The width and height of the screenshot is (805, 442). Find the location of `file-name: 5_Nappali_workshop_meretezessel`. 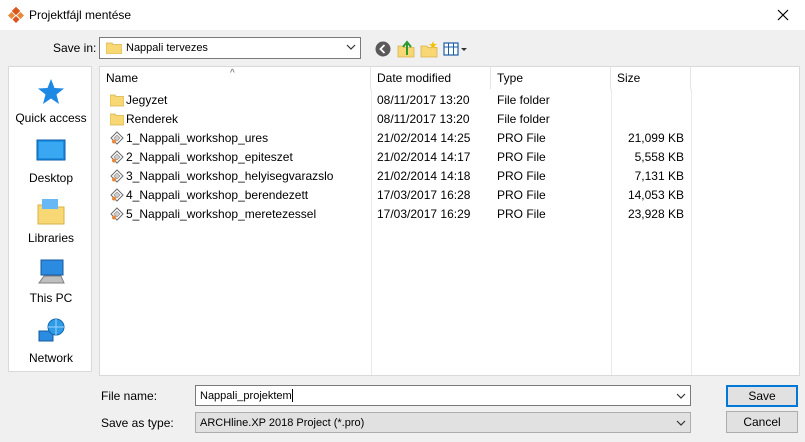

file-name: 5_Nappali_workshop_meretezessel is located at coordinates (221, 214).